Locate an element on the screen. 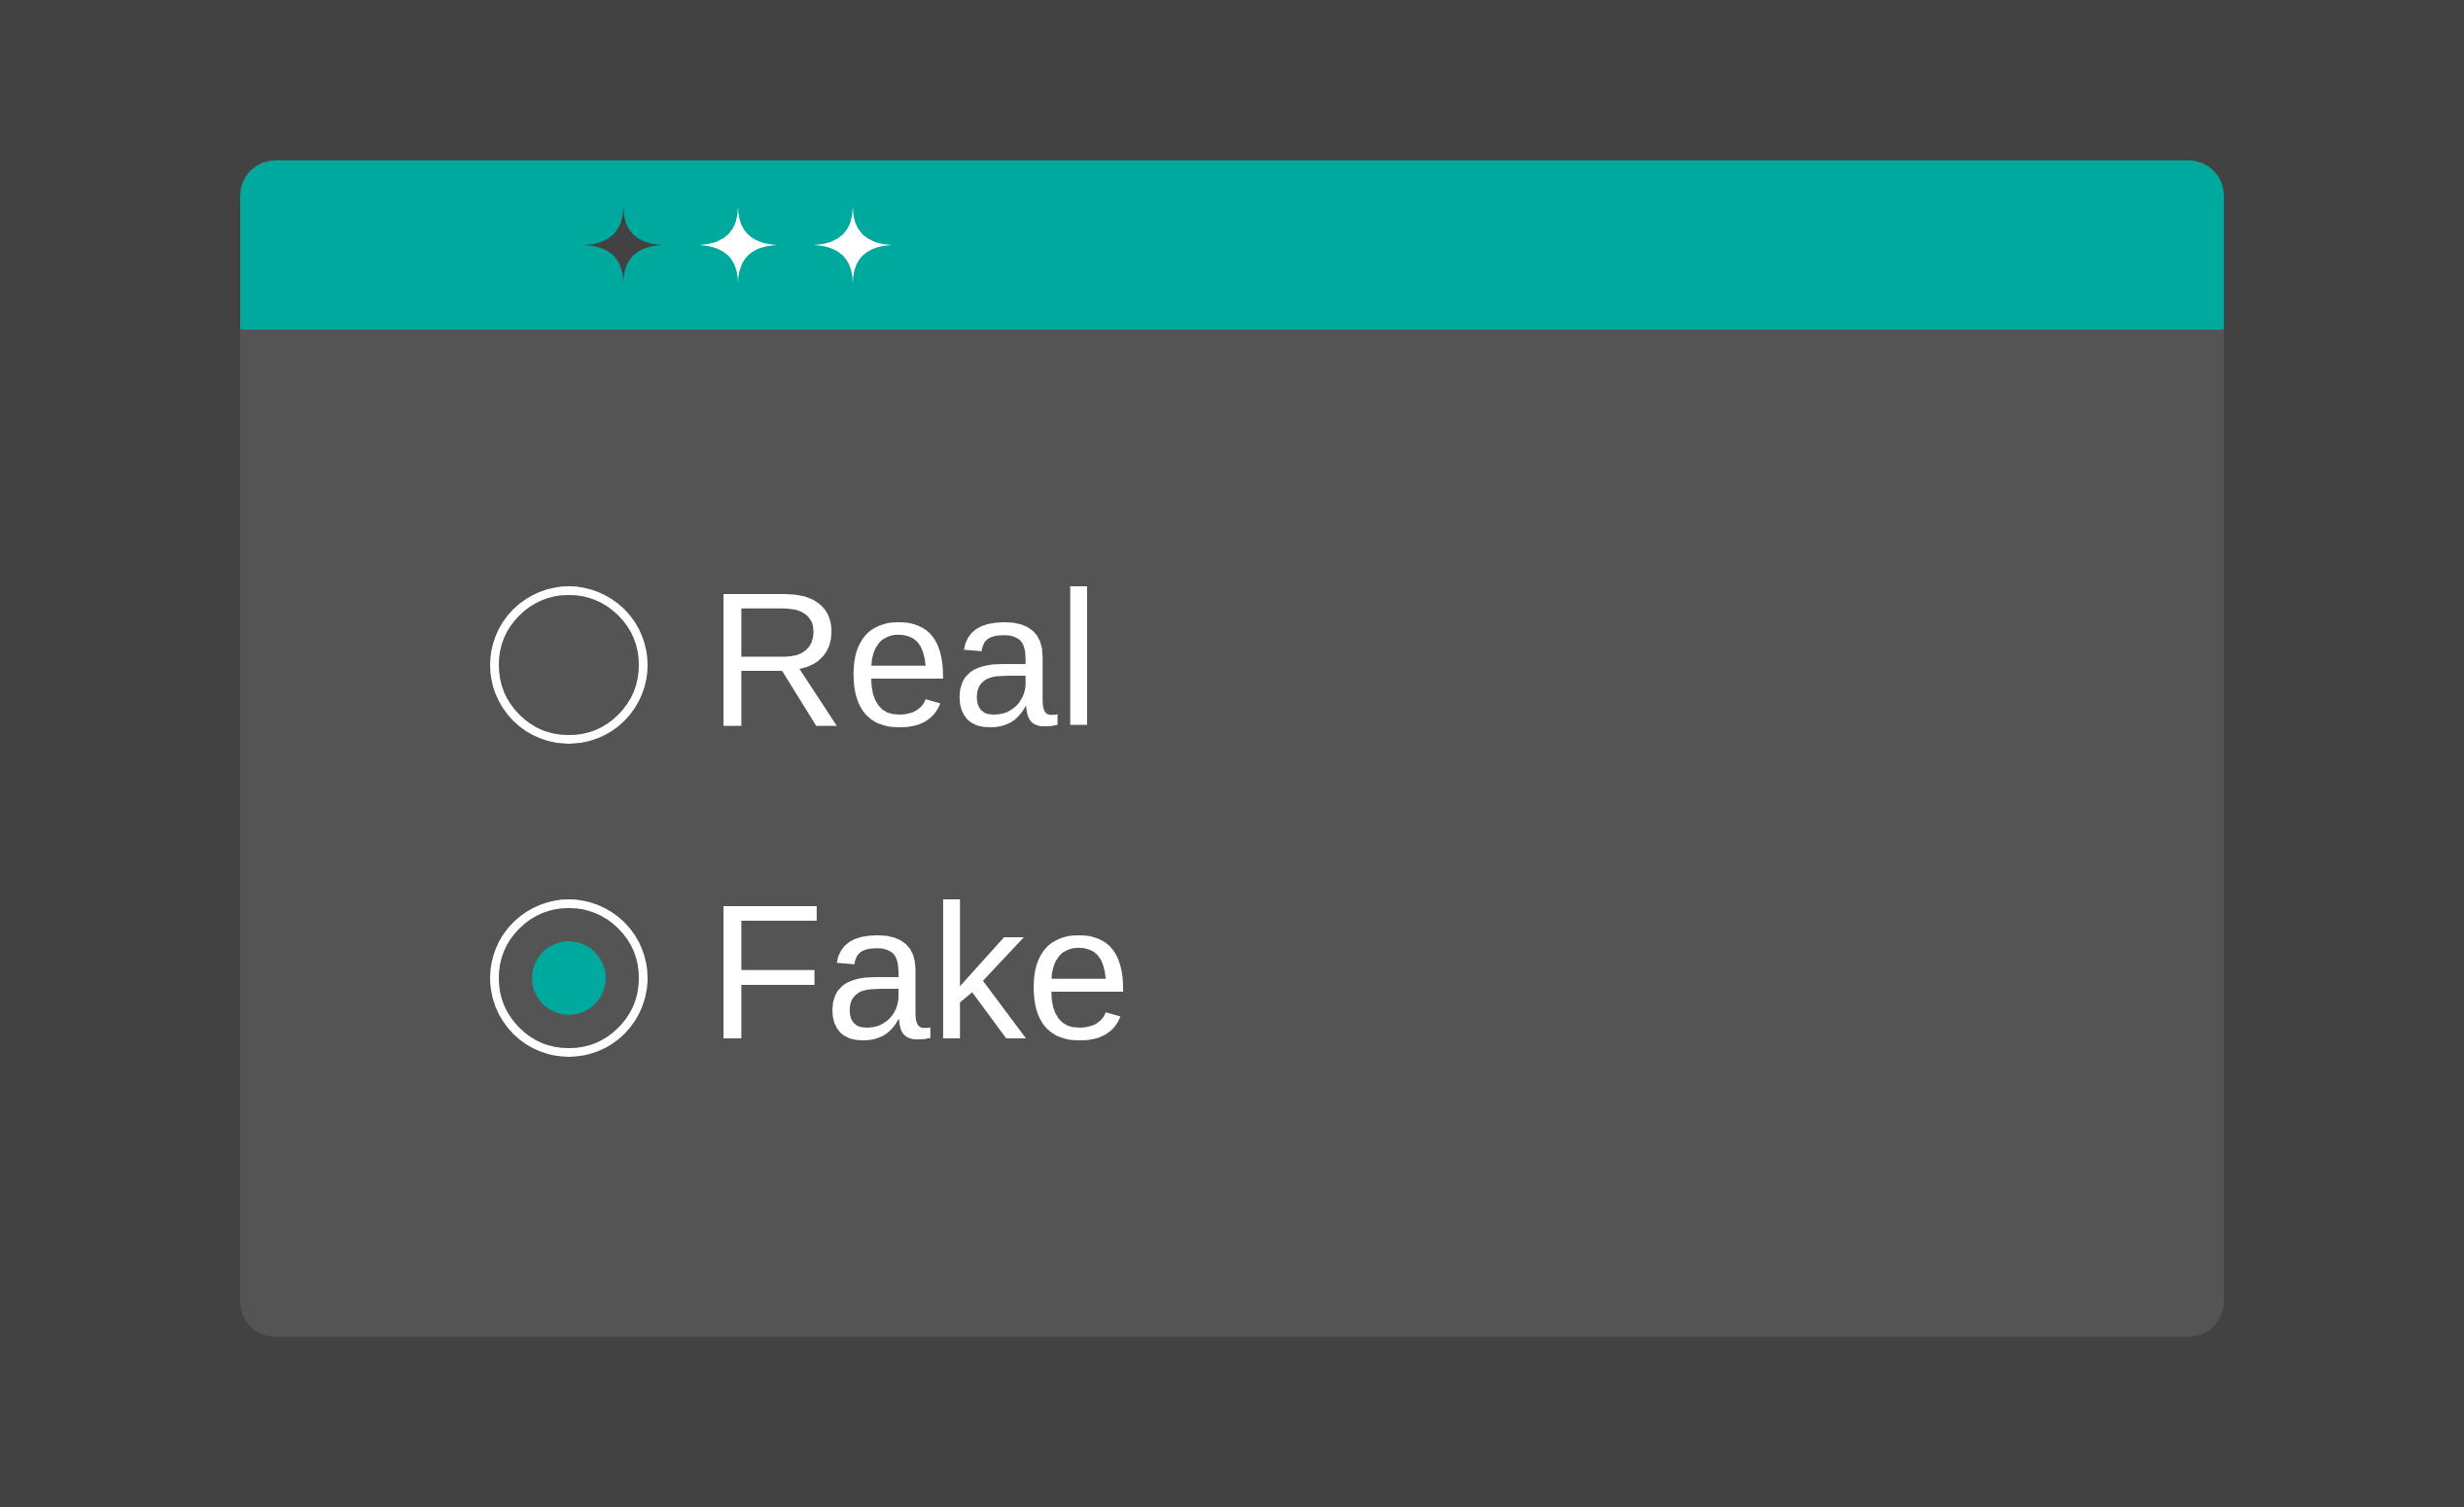 The image size is (2464, 1507). option-label: Fake is located at coordinates (920, 978).